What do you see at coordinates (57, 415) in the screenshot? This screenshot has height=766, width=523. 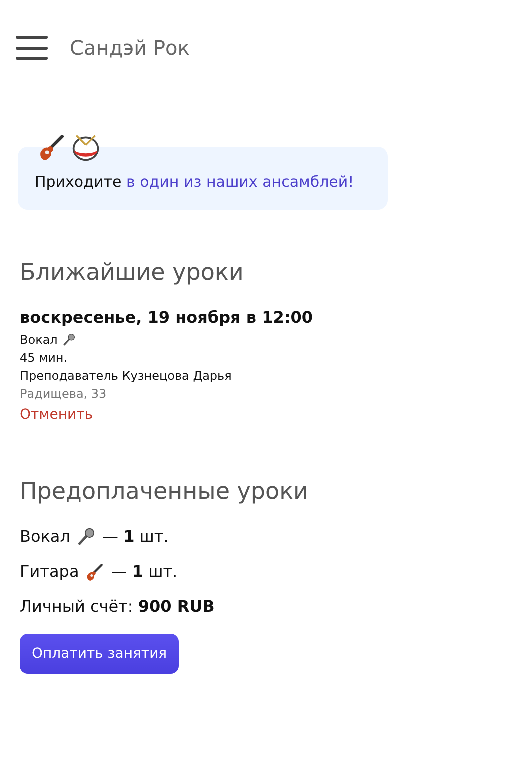 I see `cancel-link: Отменить` at bounding box center [57, 415].